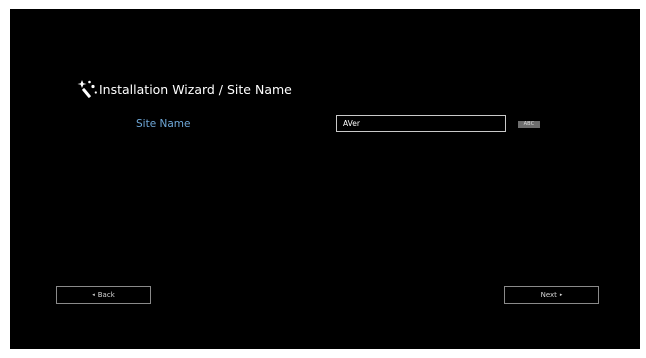  Describe the element at coordinates (548, 295) in the screenshot. I see `next-button-label: Next` at that location.